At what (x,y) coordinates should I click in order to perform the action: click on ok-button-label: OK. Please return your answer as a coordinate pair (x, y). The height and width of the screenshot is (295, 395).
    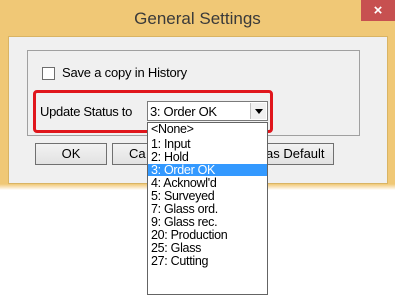
    Looking at the image, I should click on (71, 153).